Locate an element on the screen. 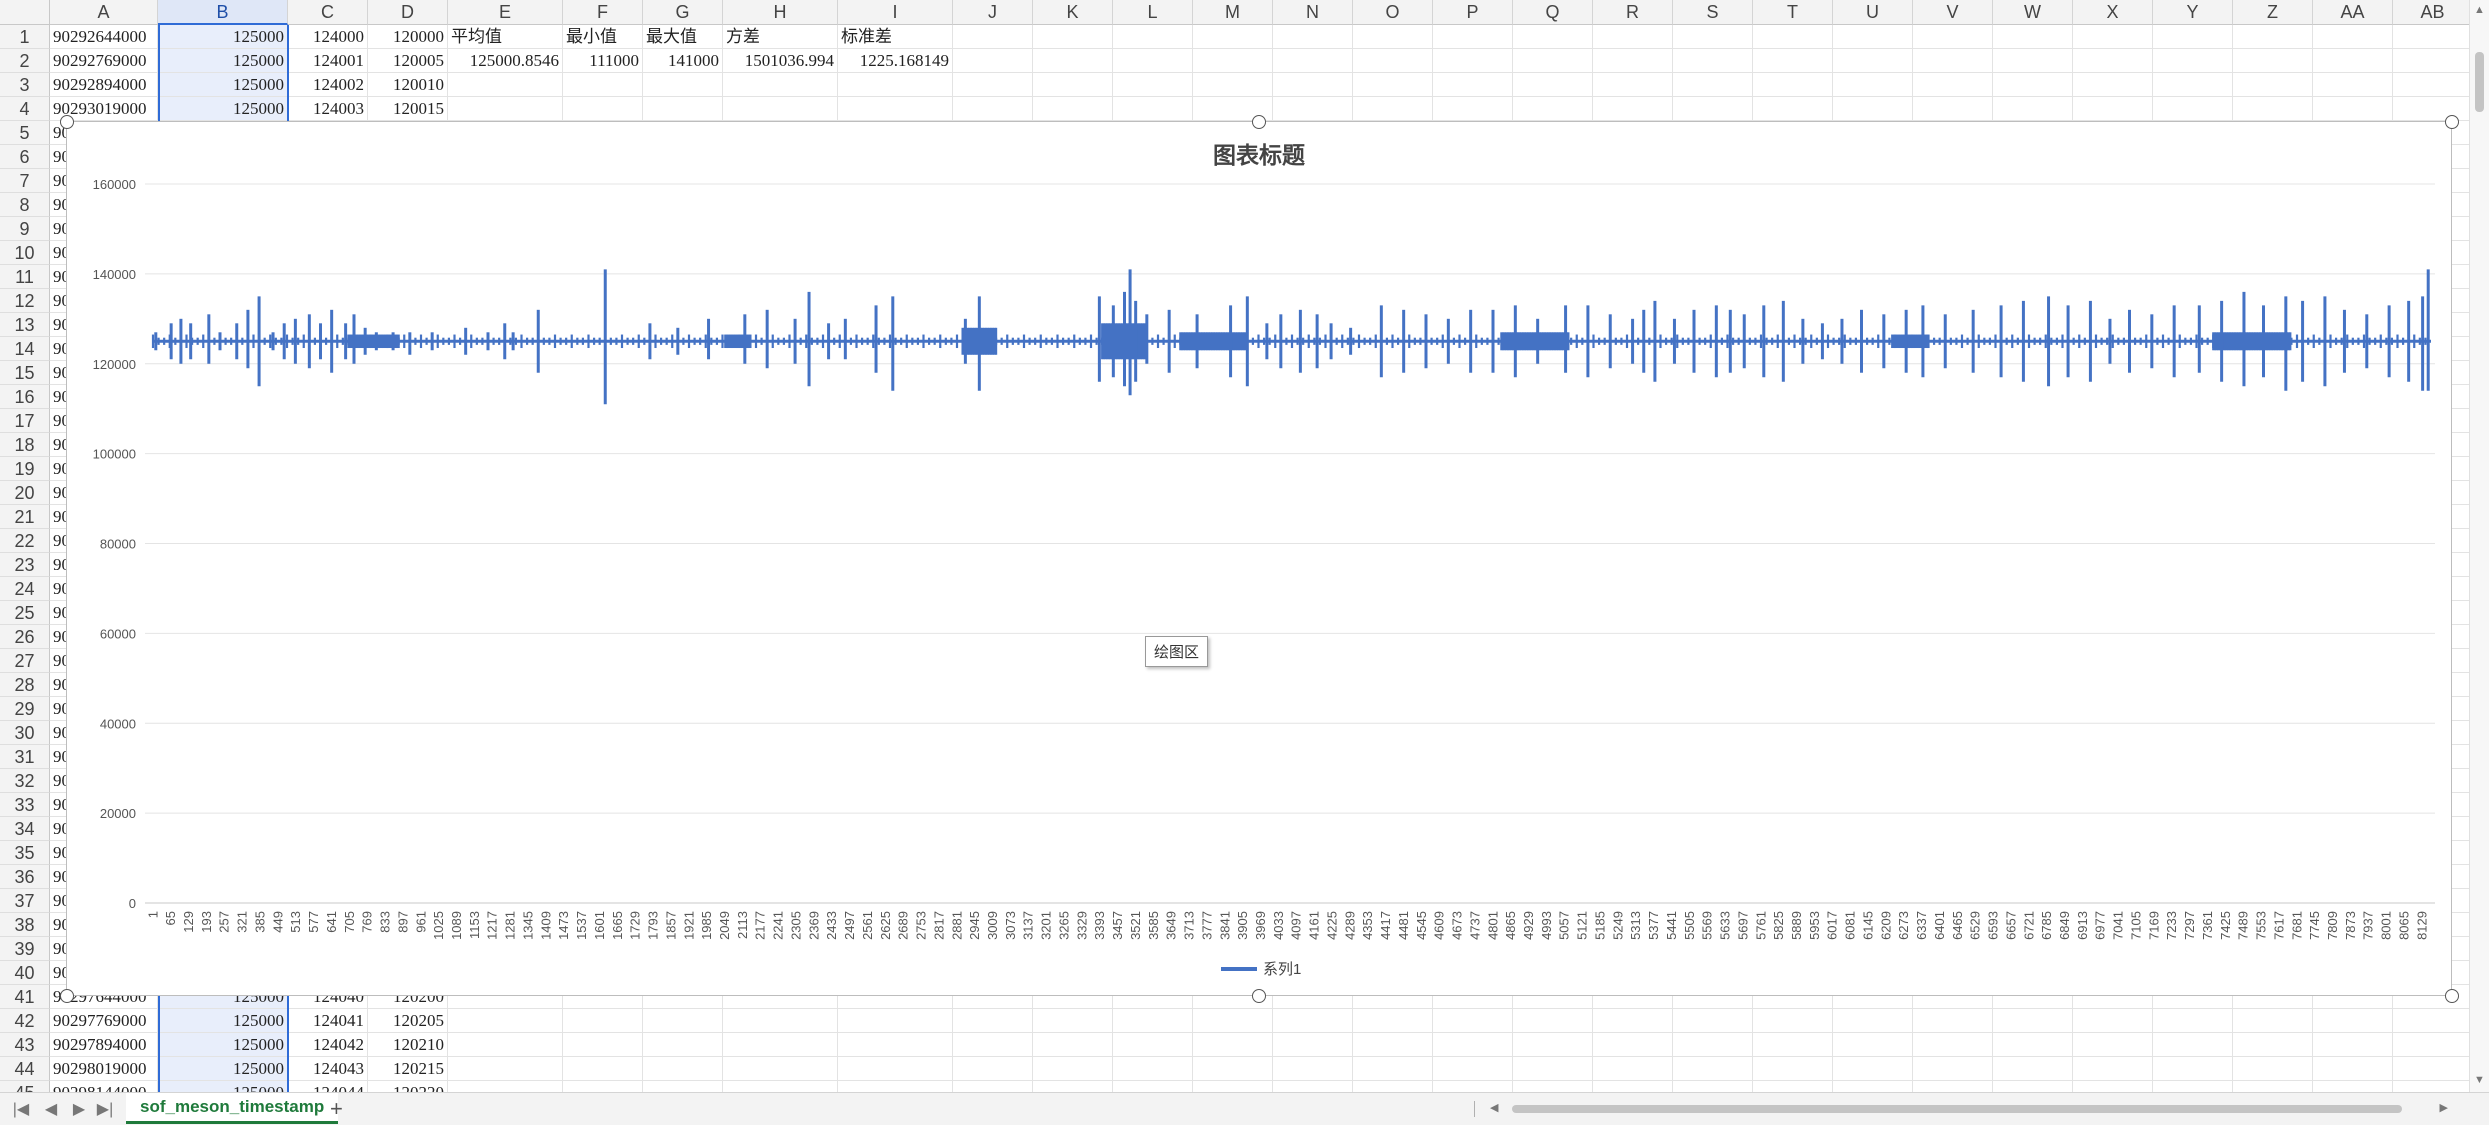 This screenshot has height=1125, width=2489. cell-u42 is located at coordinates (1873, 1021).